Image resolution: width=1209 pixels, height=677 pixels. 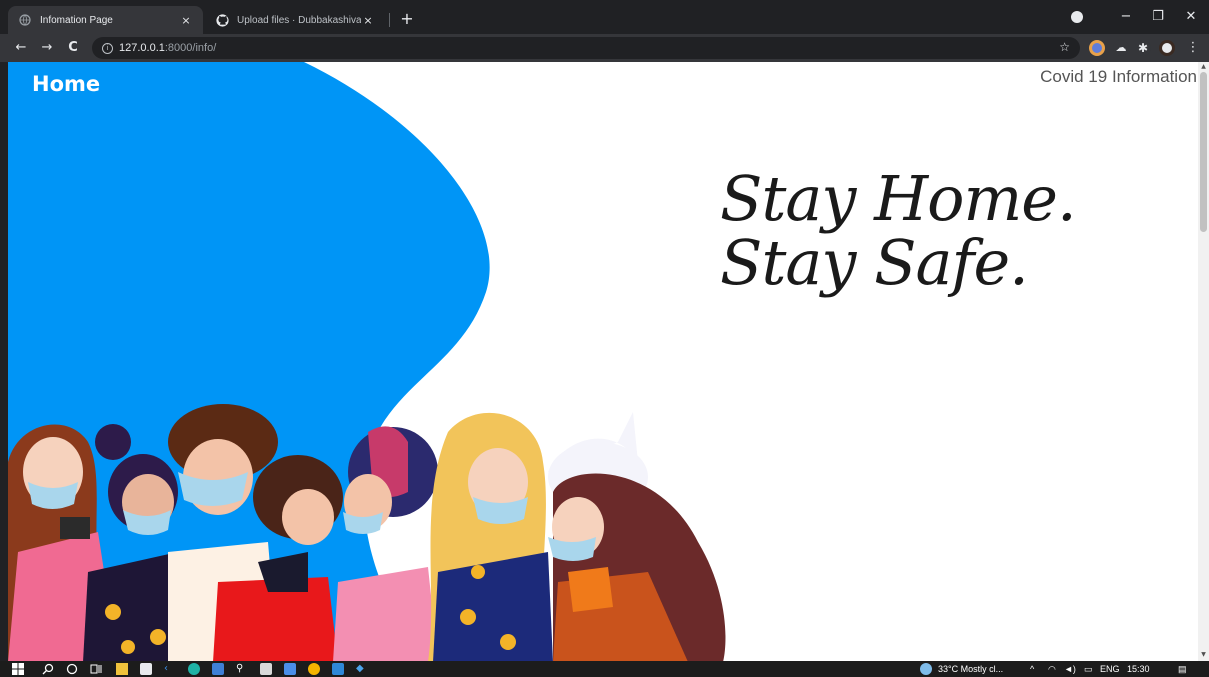 I want to click on browser-toolbar: ← → C i 127.0.0.1 :8000/info/ ☆, so click(x=604, y=48).